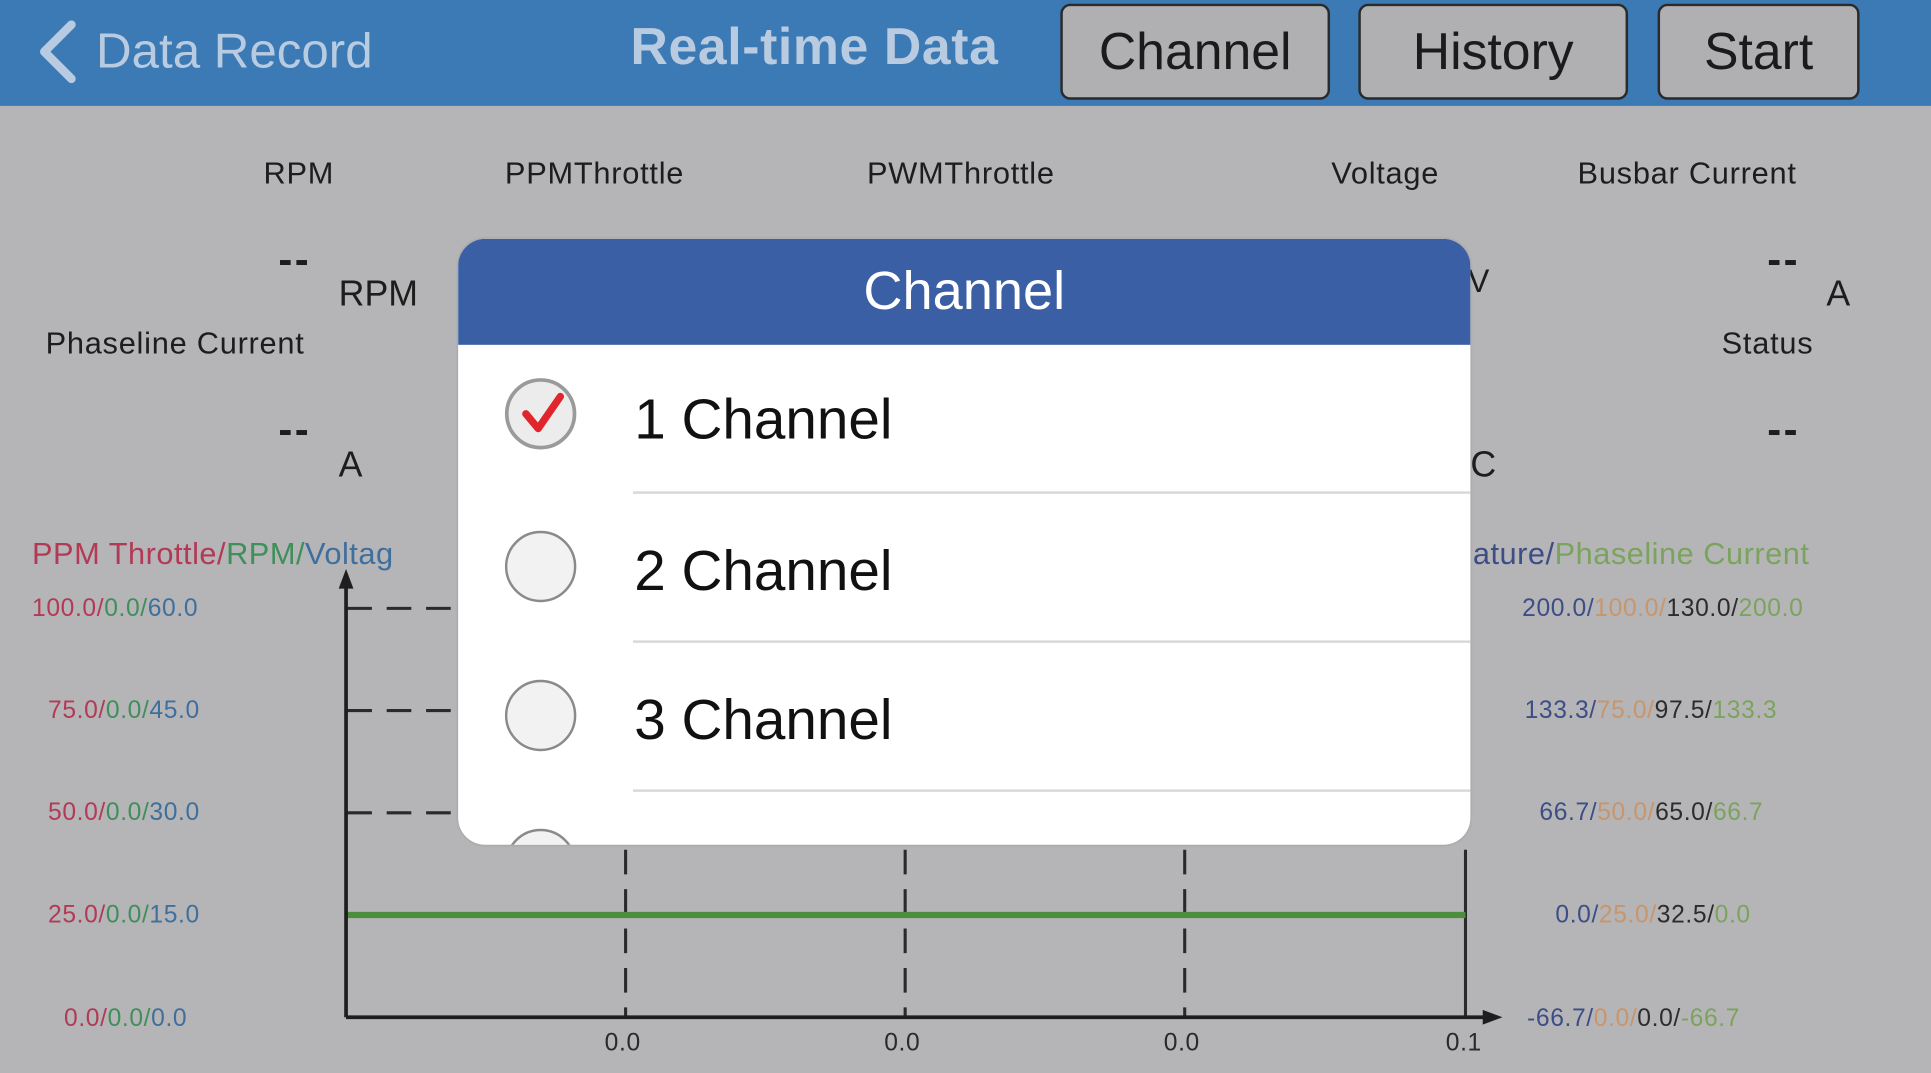  Describe the element at coordinates (763, 570) in the screenshot. I see `channel-option-label: 2 Channel` at that location.